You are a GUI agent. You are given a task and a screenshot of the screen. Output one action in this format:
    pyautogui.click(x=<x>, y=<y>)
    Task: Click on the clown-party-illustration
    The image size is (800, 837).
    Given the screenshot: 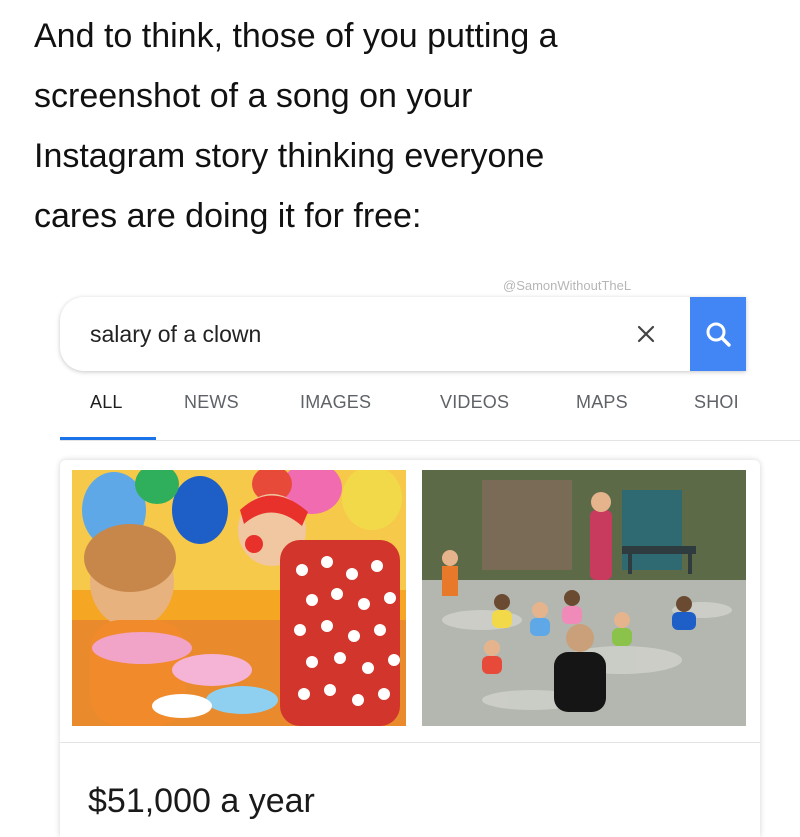 What is the action you would take?
    pyautogui.click(x=239, y=598)
    